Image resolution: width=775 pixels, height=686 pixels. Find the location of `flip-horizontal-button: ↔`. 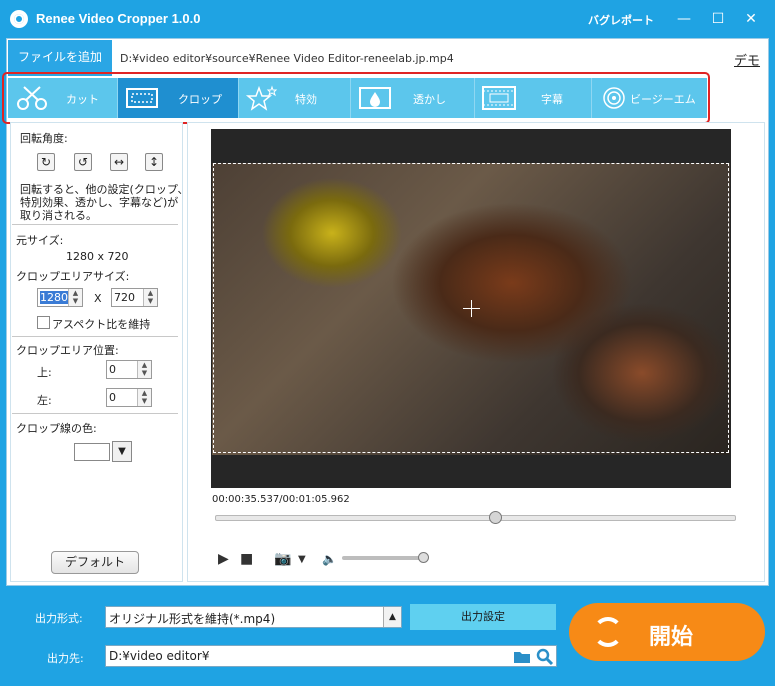

flip-horizontal-button: ↔ is located at coordinates (119, 162).